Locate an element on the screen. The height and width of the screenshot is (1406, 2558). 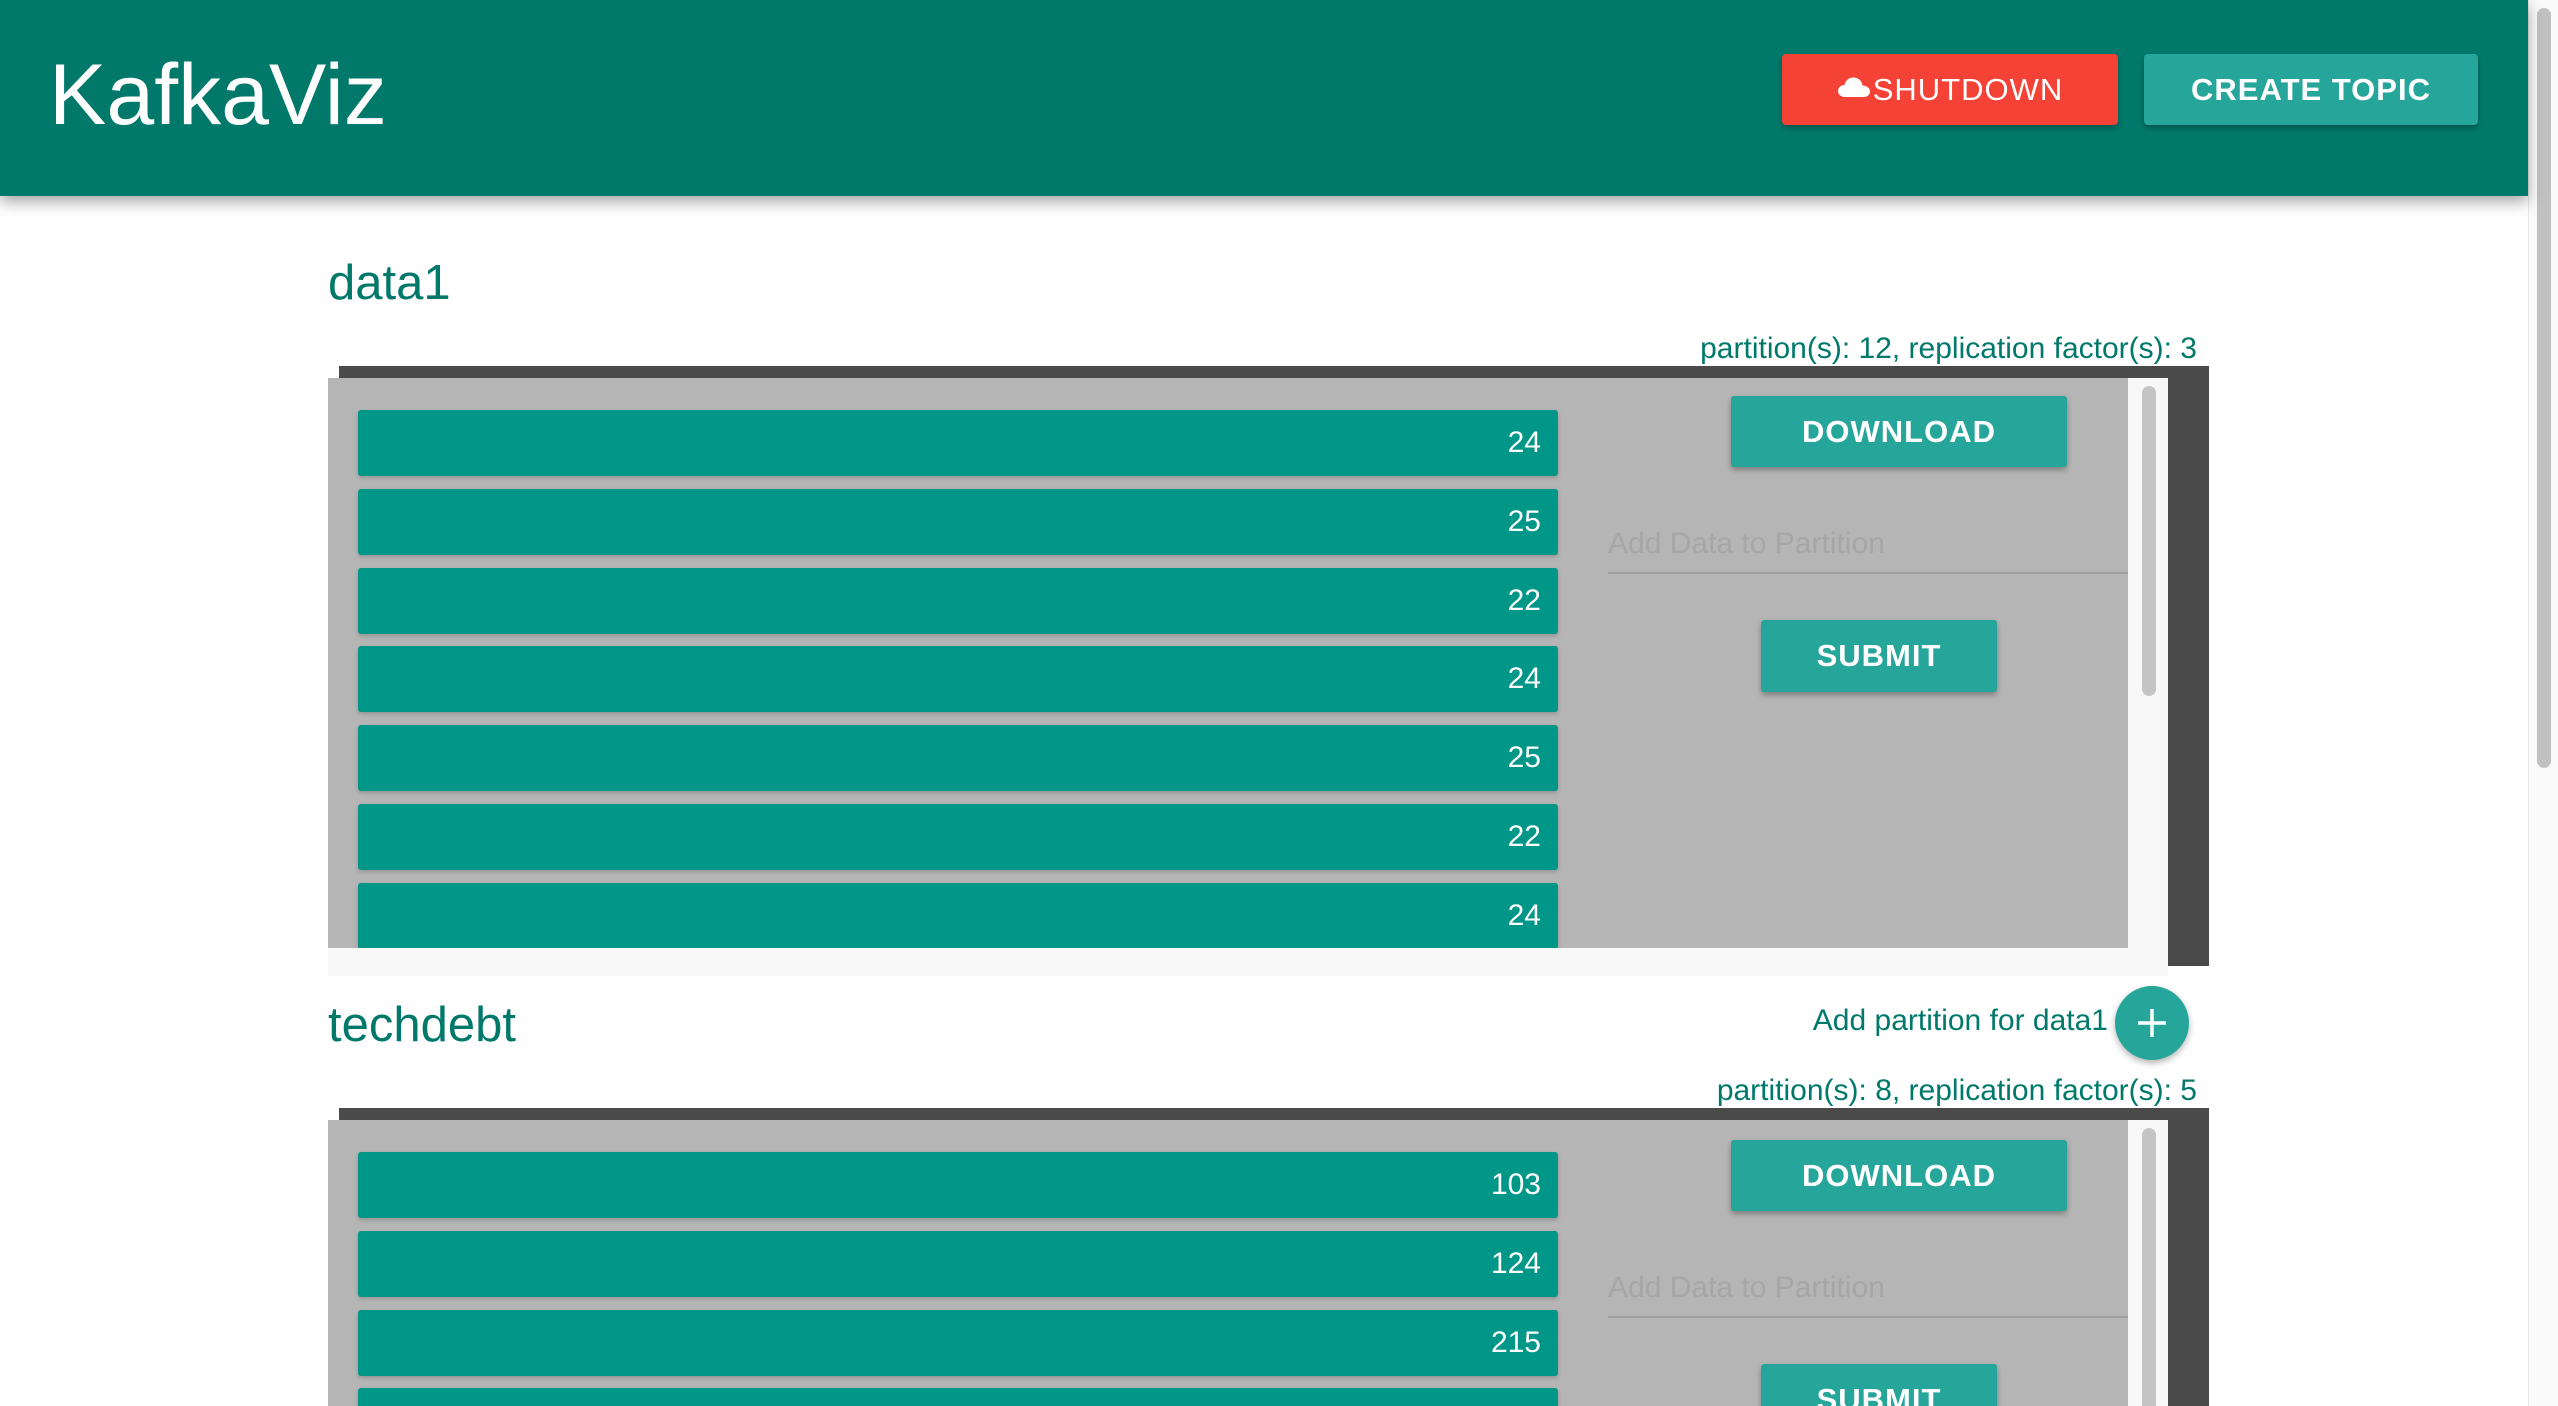
add-partition-button is located at coordinates (2152, 1023).